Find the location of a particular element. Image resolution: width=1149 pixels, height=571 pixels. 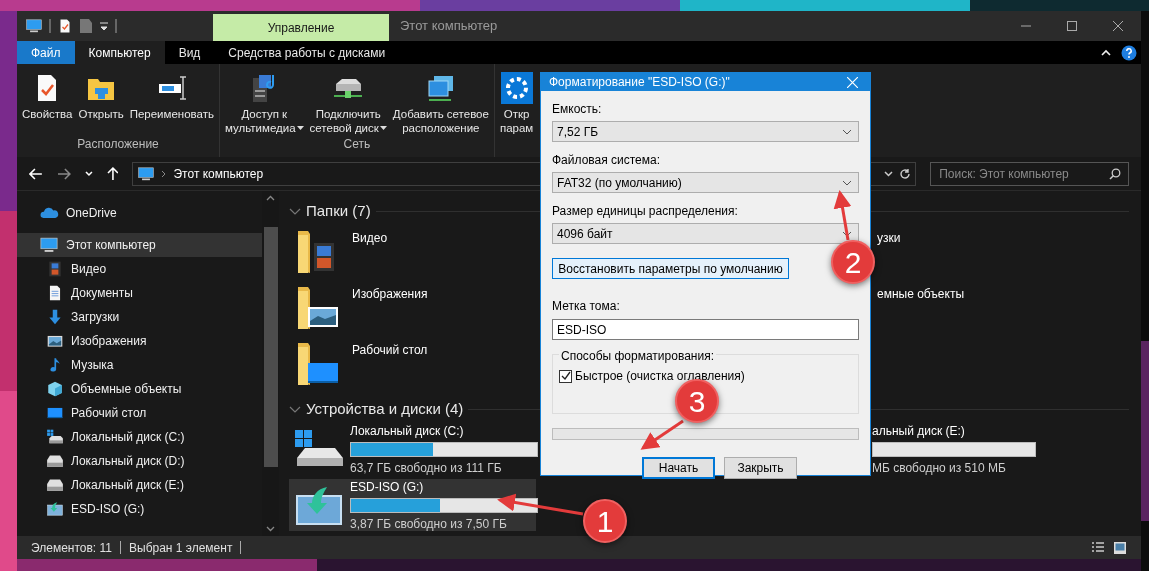

group-label: Расположение is located at coordinates (118, 144).